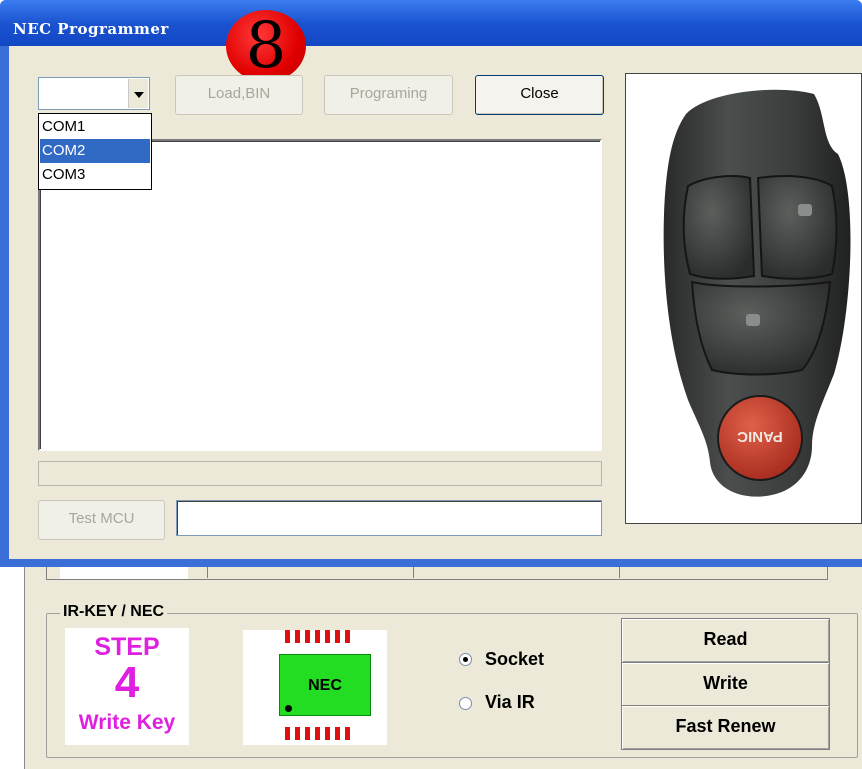  What do you see at coordinates (757, 293) in the screenshot?
I see `car-key-fob-icon: PANIC` at bounding box center [757, 293].